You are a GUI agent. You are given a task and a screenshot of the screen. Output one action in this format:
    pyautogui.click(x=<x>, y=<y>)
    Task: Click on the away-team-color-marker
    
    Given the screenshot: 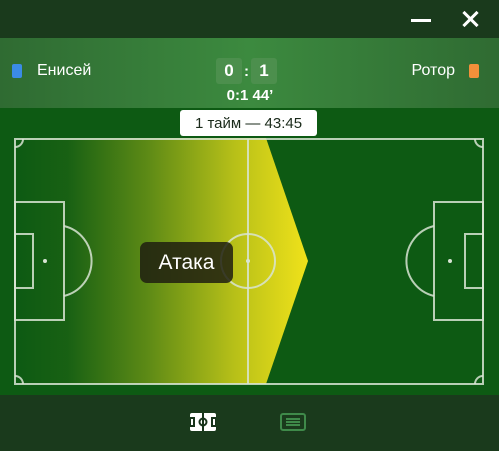 What is the action you would take?
    pyautogui.click(x=474, y=71)
    